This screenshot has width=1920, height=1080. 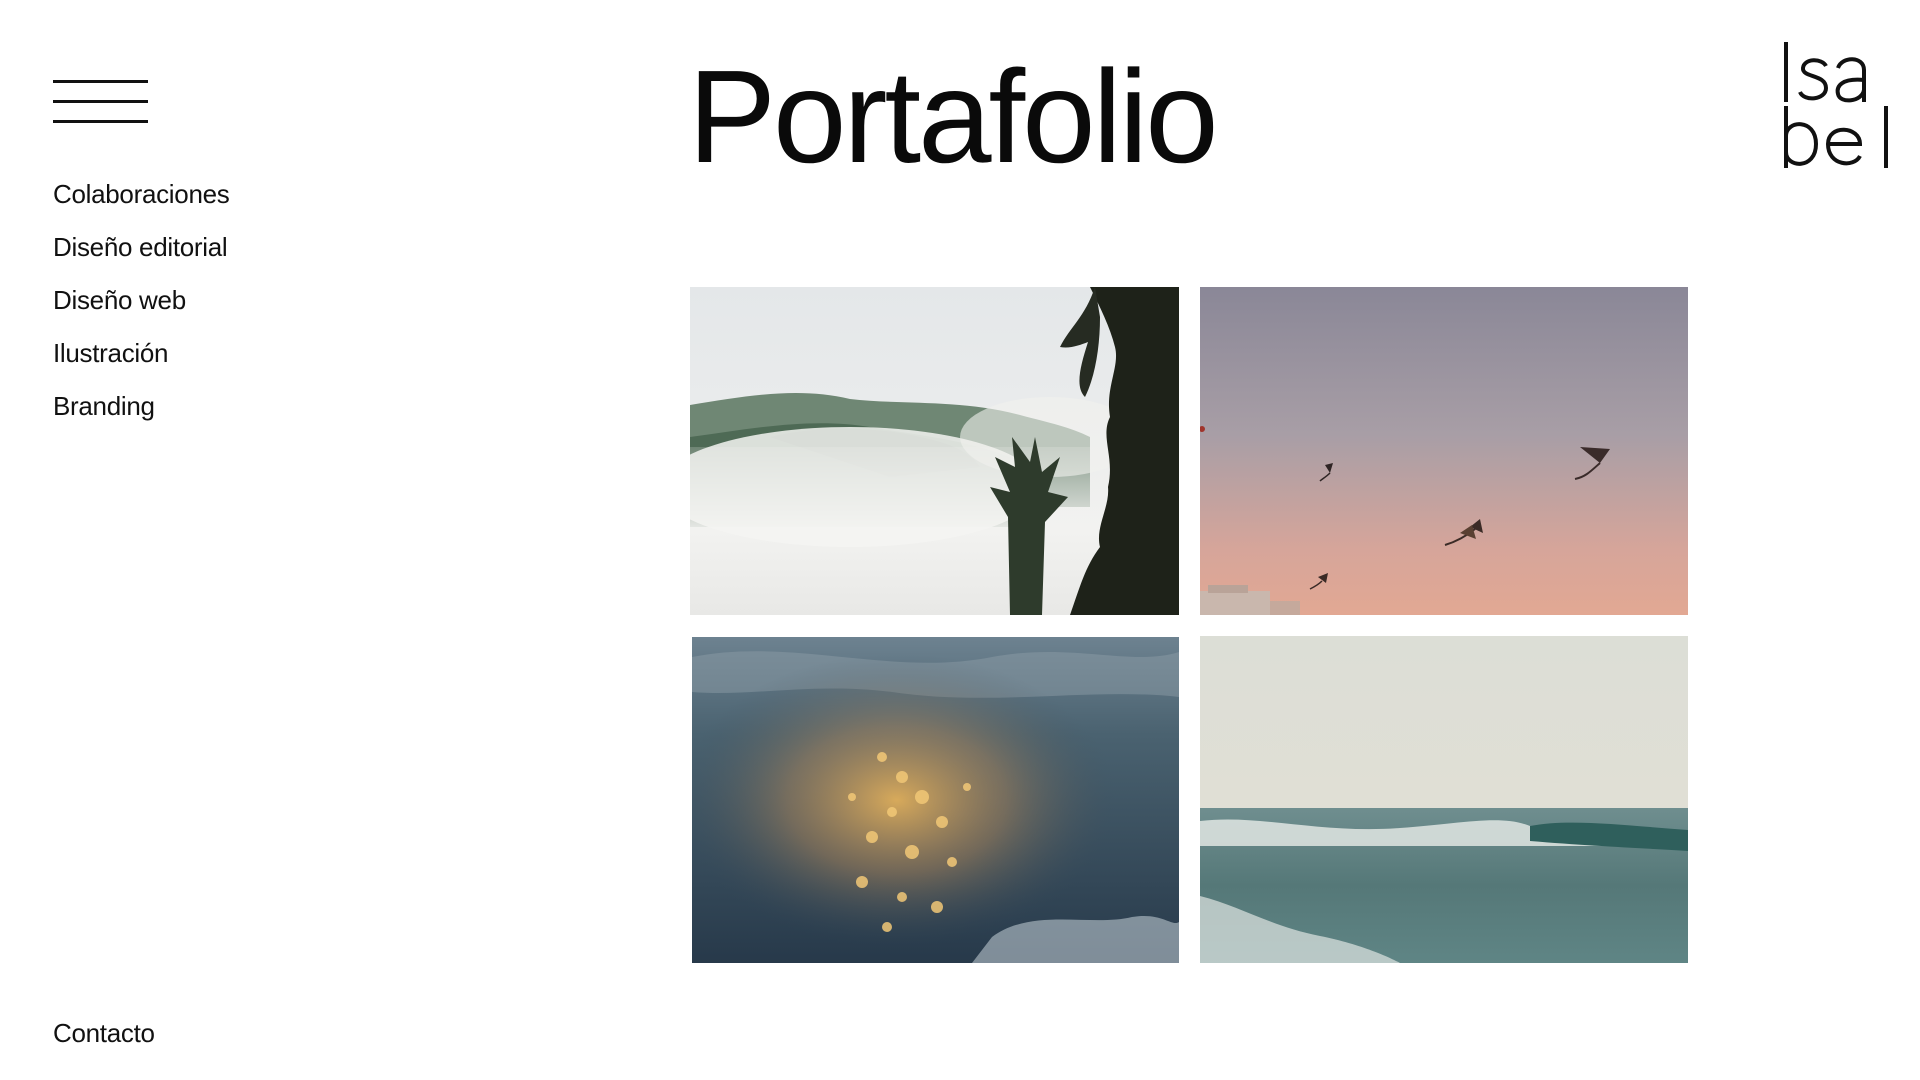 I want to click on ocean-photo-image, so click(x=1444, y=799).